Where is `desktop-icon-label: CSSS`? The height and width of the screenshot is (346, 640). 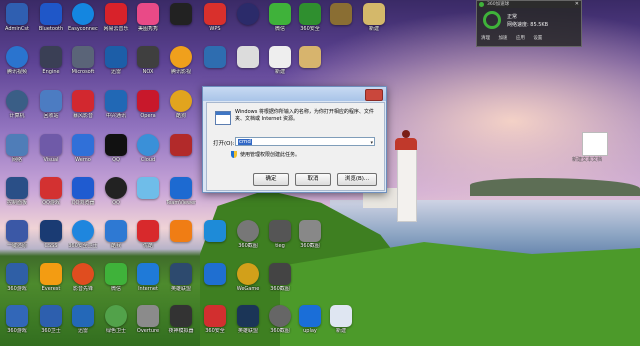
desktop-icon-label: CSSS is located at coordinates (51, 246).